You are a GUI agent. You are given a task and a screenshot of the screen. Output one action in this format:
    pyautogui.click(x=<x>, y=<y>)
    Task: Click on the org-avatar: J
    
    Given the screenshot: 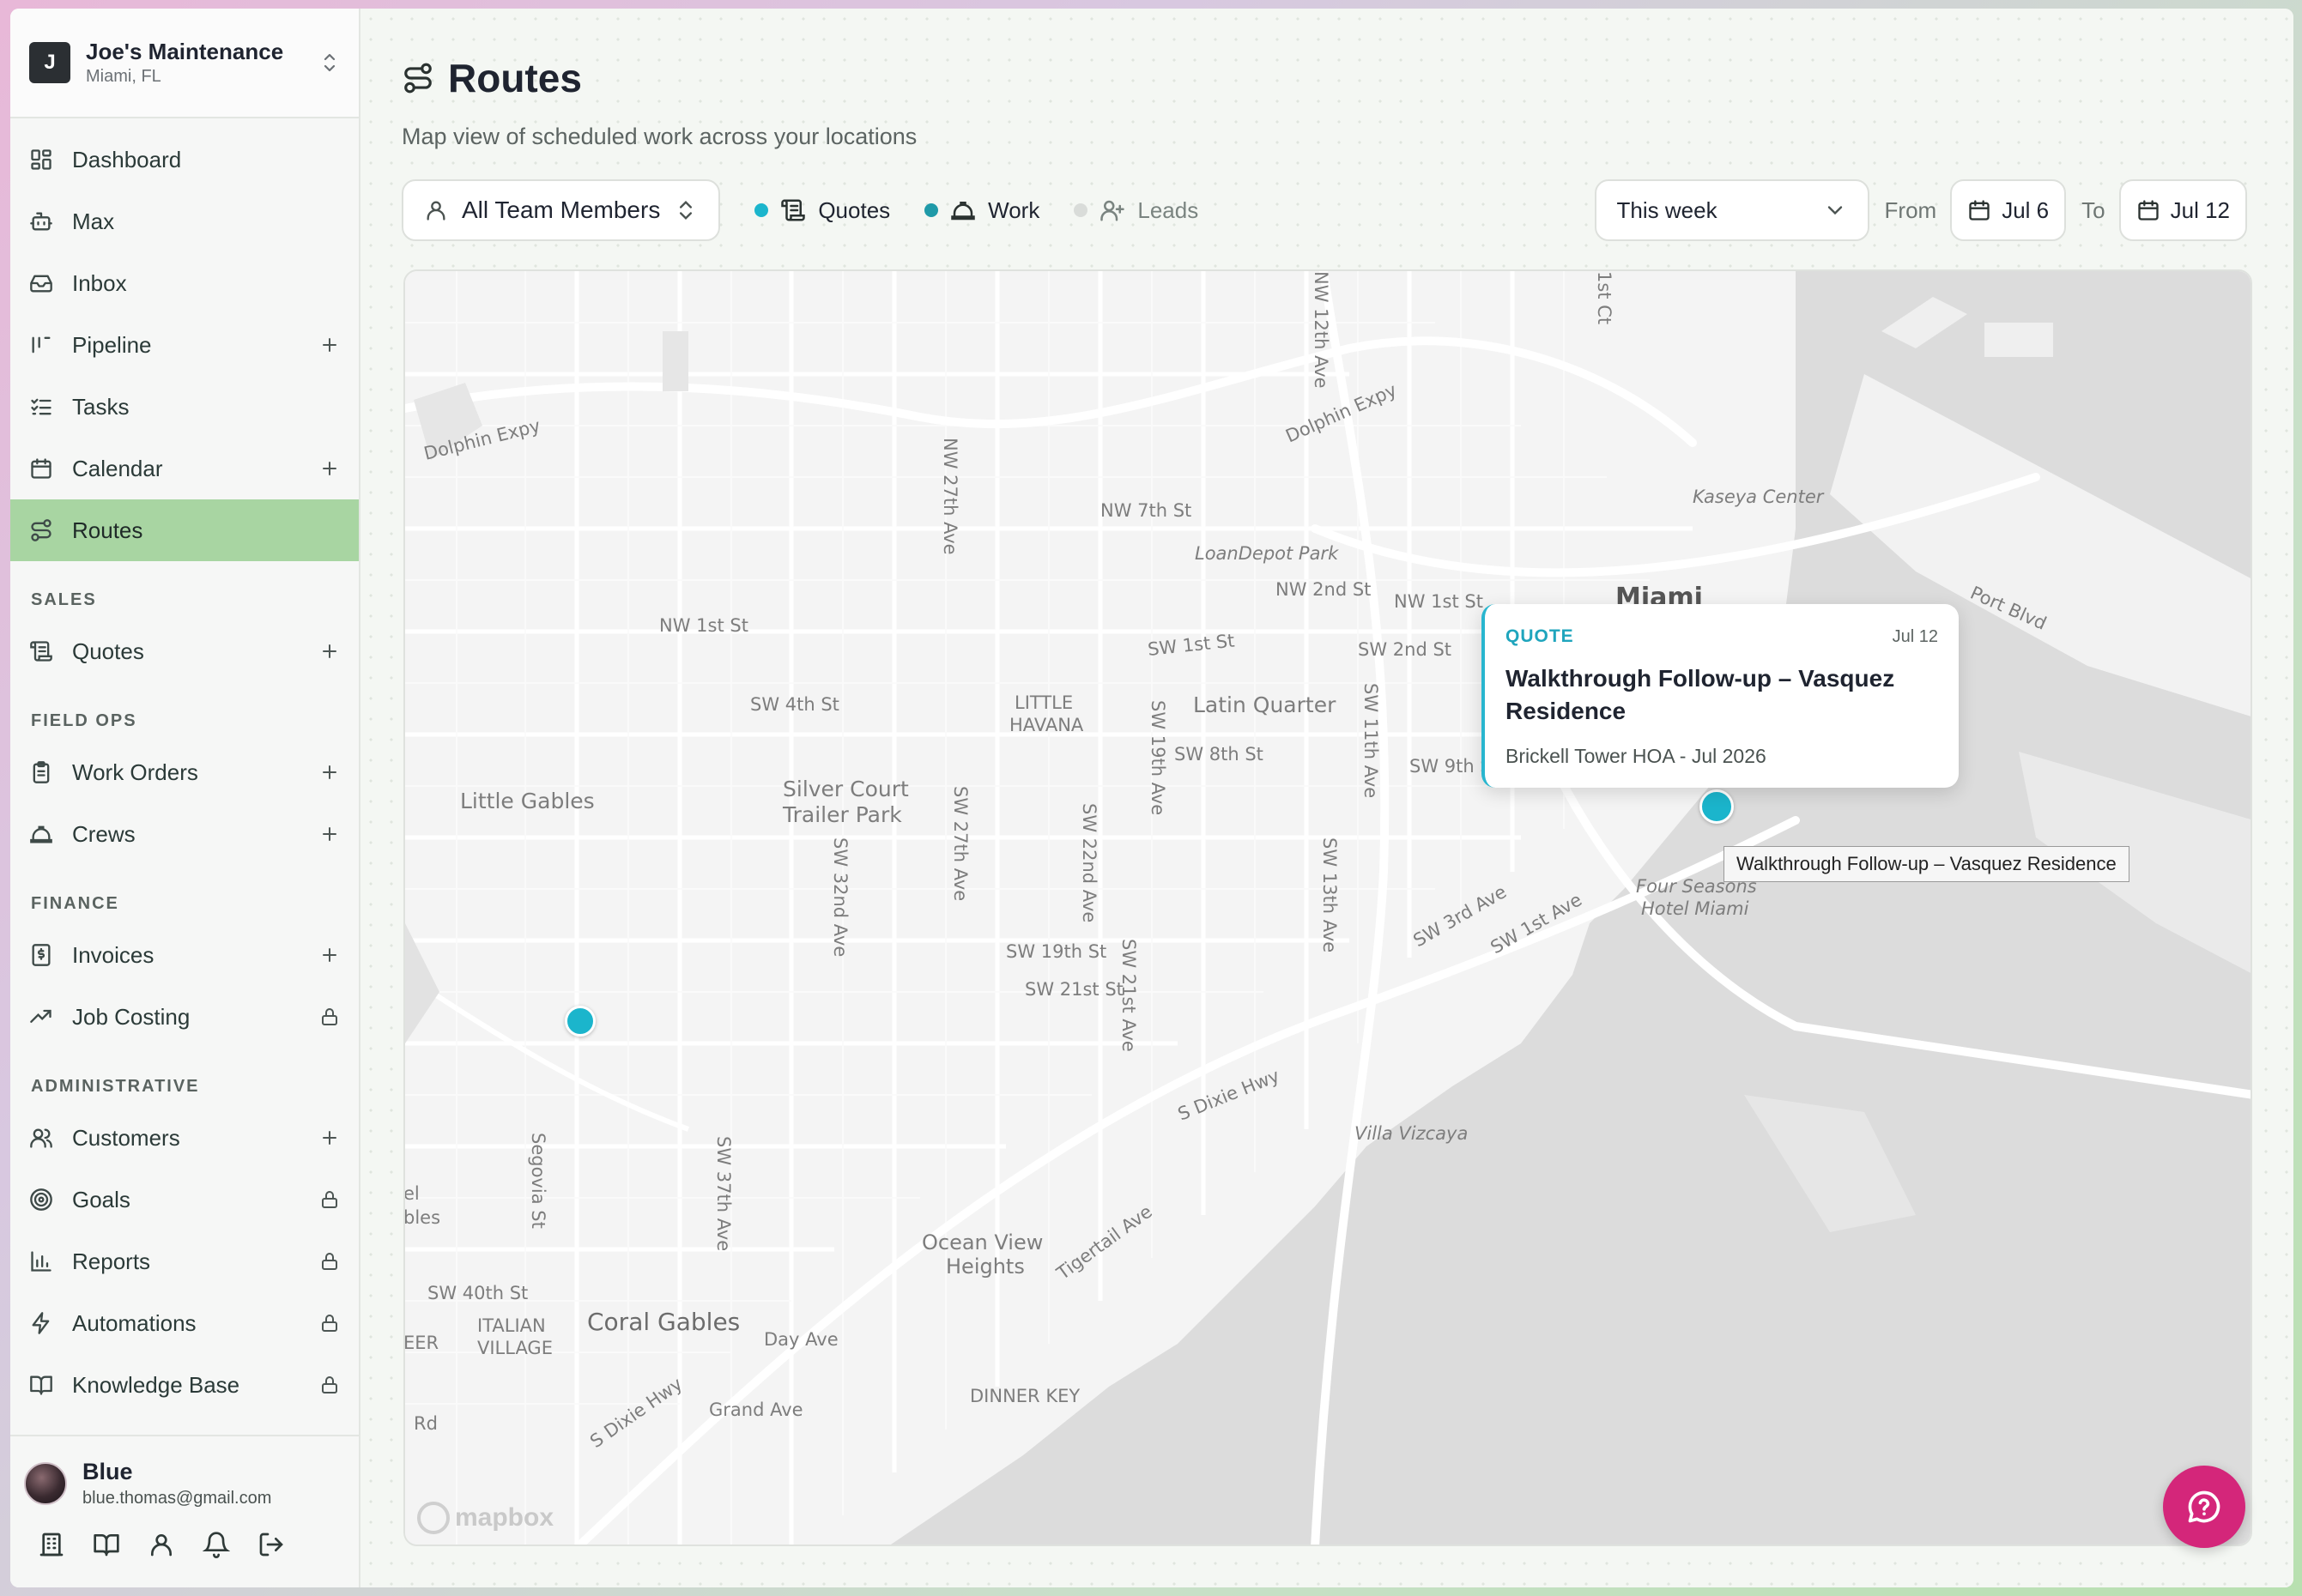 What is the action you would take?
    pyautogui.click(x=49, y=63)
    